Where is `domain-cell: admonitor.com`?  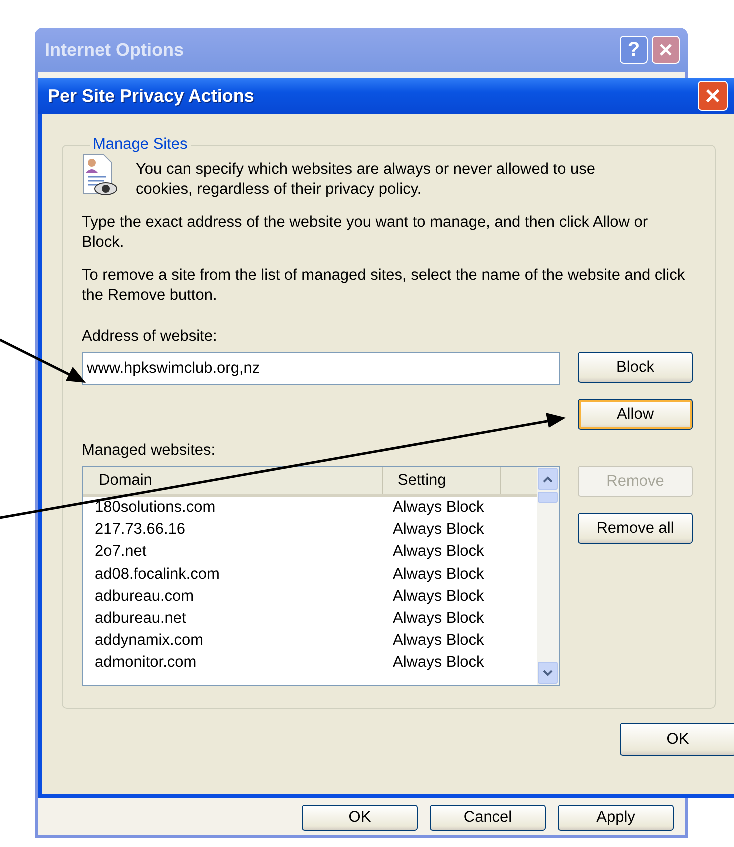
domain-cell: admonitor.com is located at coordinates (233, 663).